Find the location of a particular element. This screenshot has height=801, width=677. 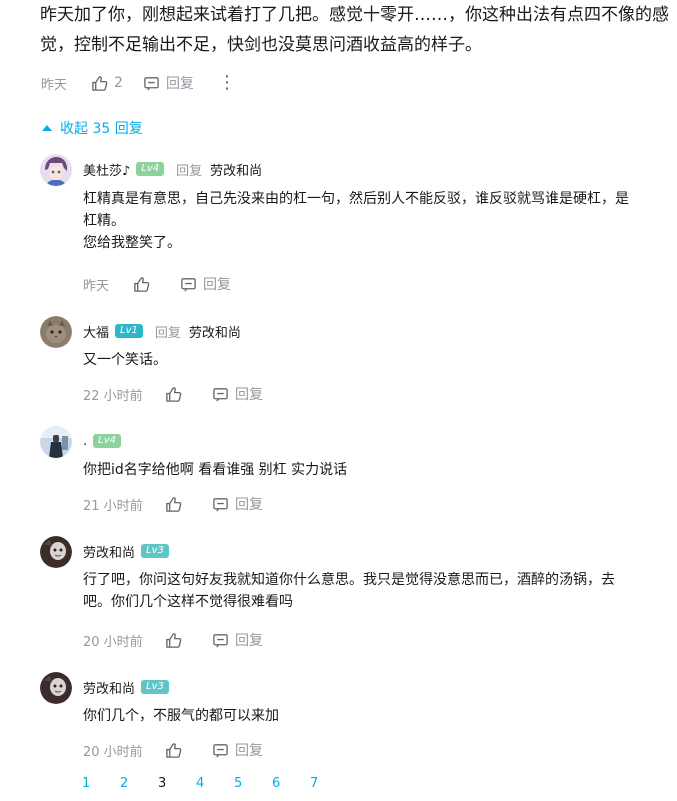

current-page: 3 is located at coordinates (162, 783).